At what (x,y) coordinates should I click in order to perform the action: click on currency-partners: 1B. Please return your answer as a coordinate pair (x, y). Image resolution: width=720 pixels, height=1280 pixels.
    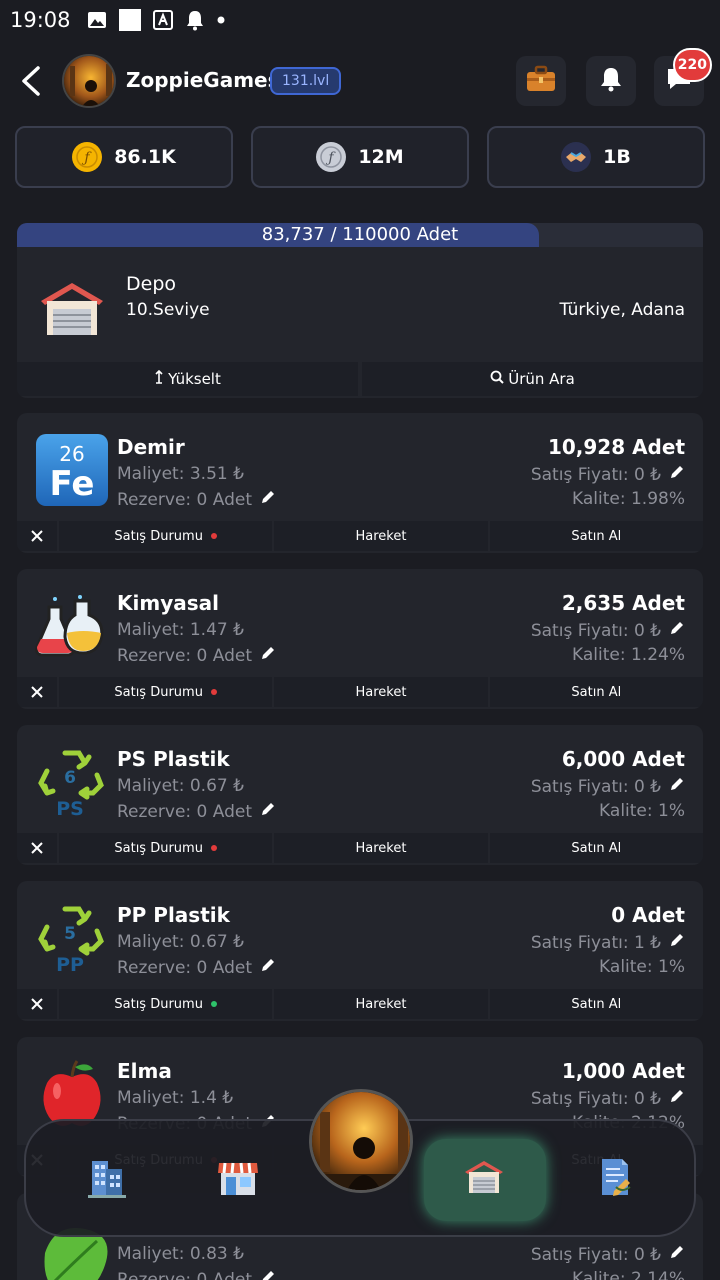
    Looking at the image, I should click on (596, 157).